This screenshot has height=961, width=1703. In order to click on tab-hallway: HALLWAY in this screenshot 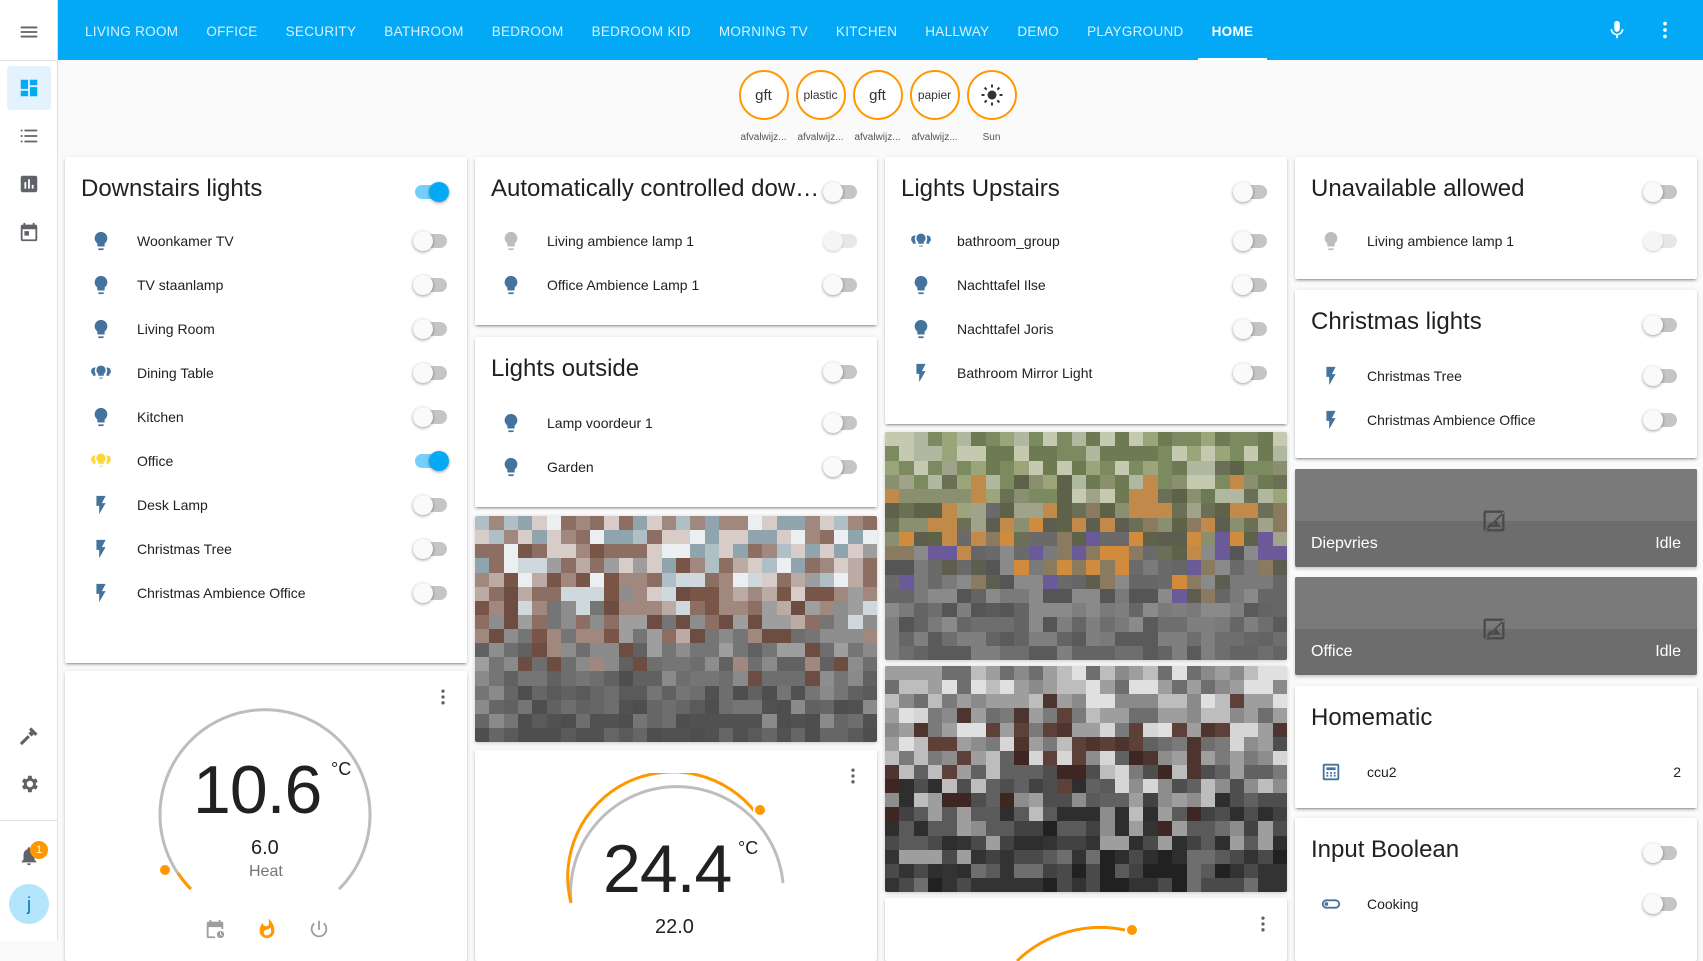, I will do `click(957, 30)`.